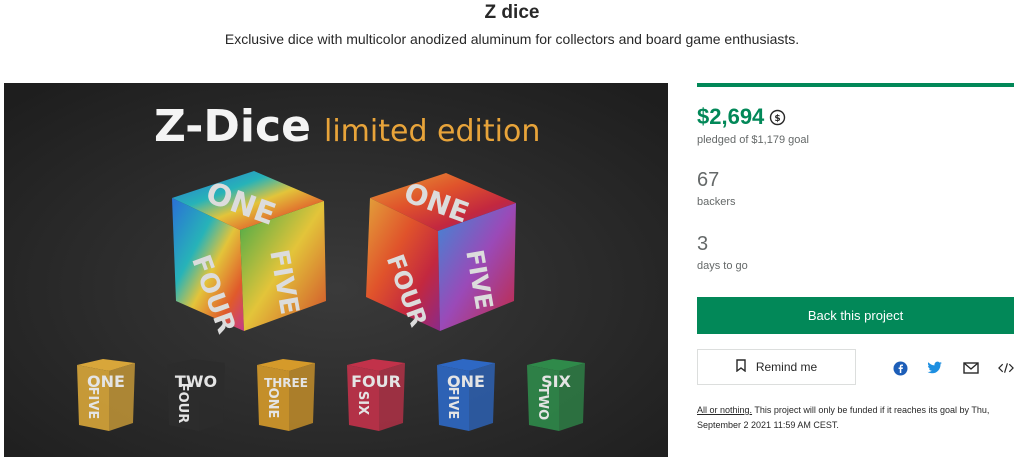  I want to click on big-die-right: ONE FOUR FIVE, so click(441, 252).